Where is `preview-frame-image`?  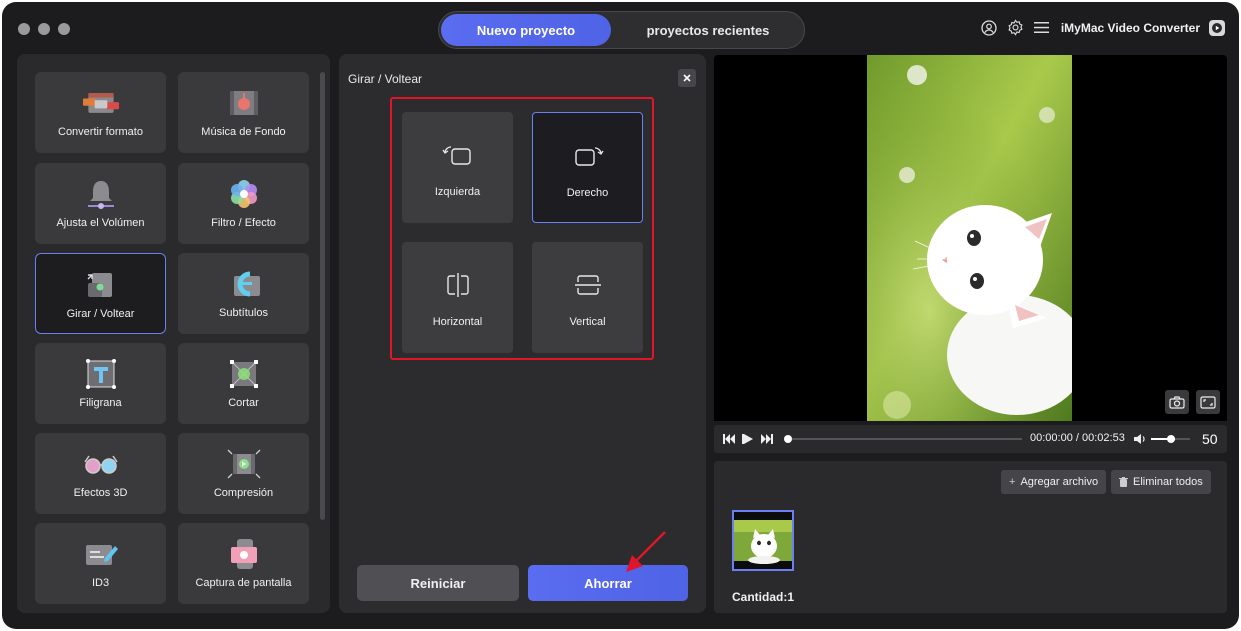
preview-frame-image is located at coordinates (969, 238).